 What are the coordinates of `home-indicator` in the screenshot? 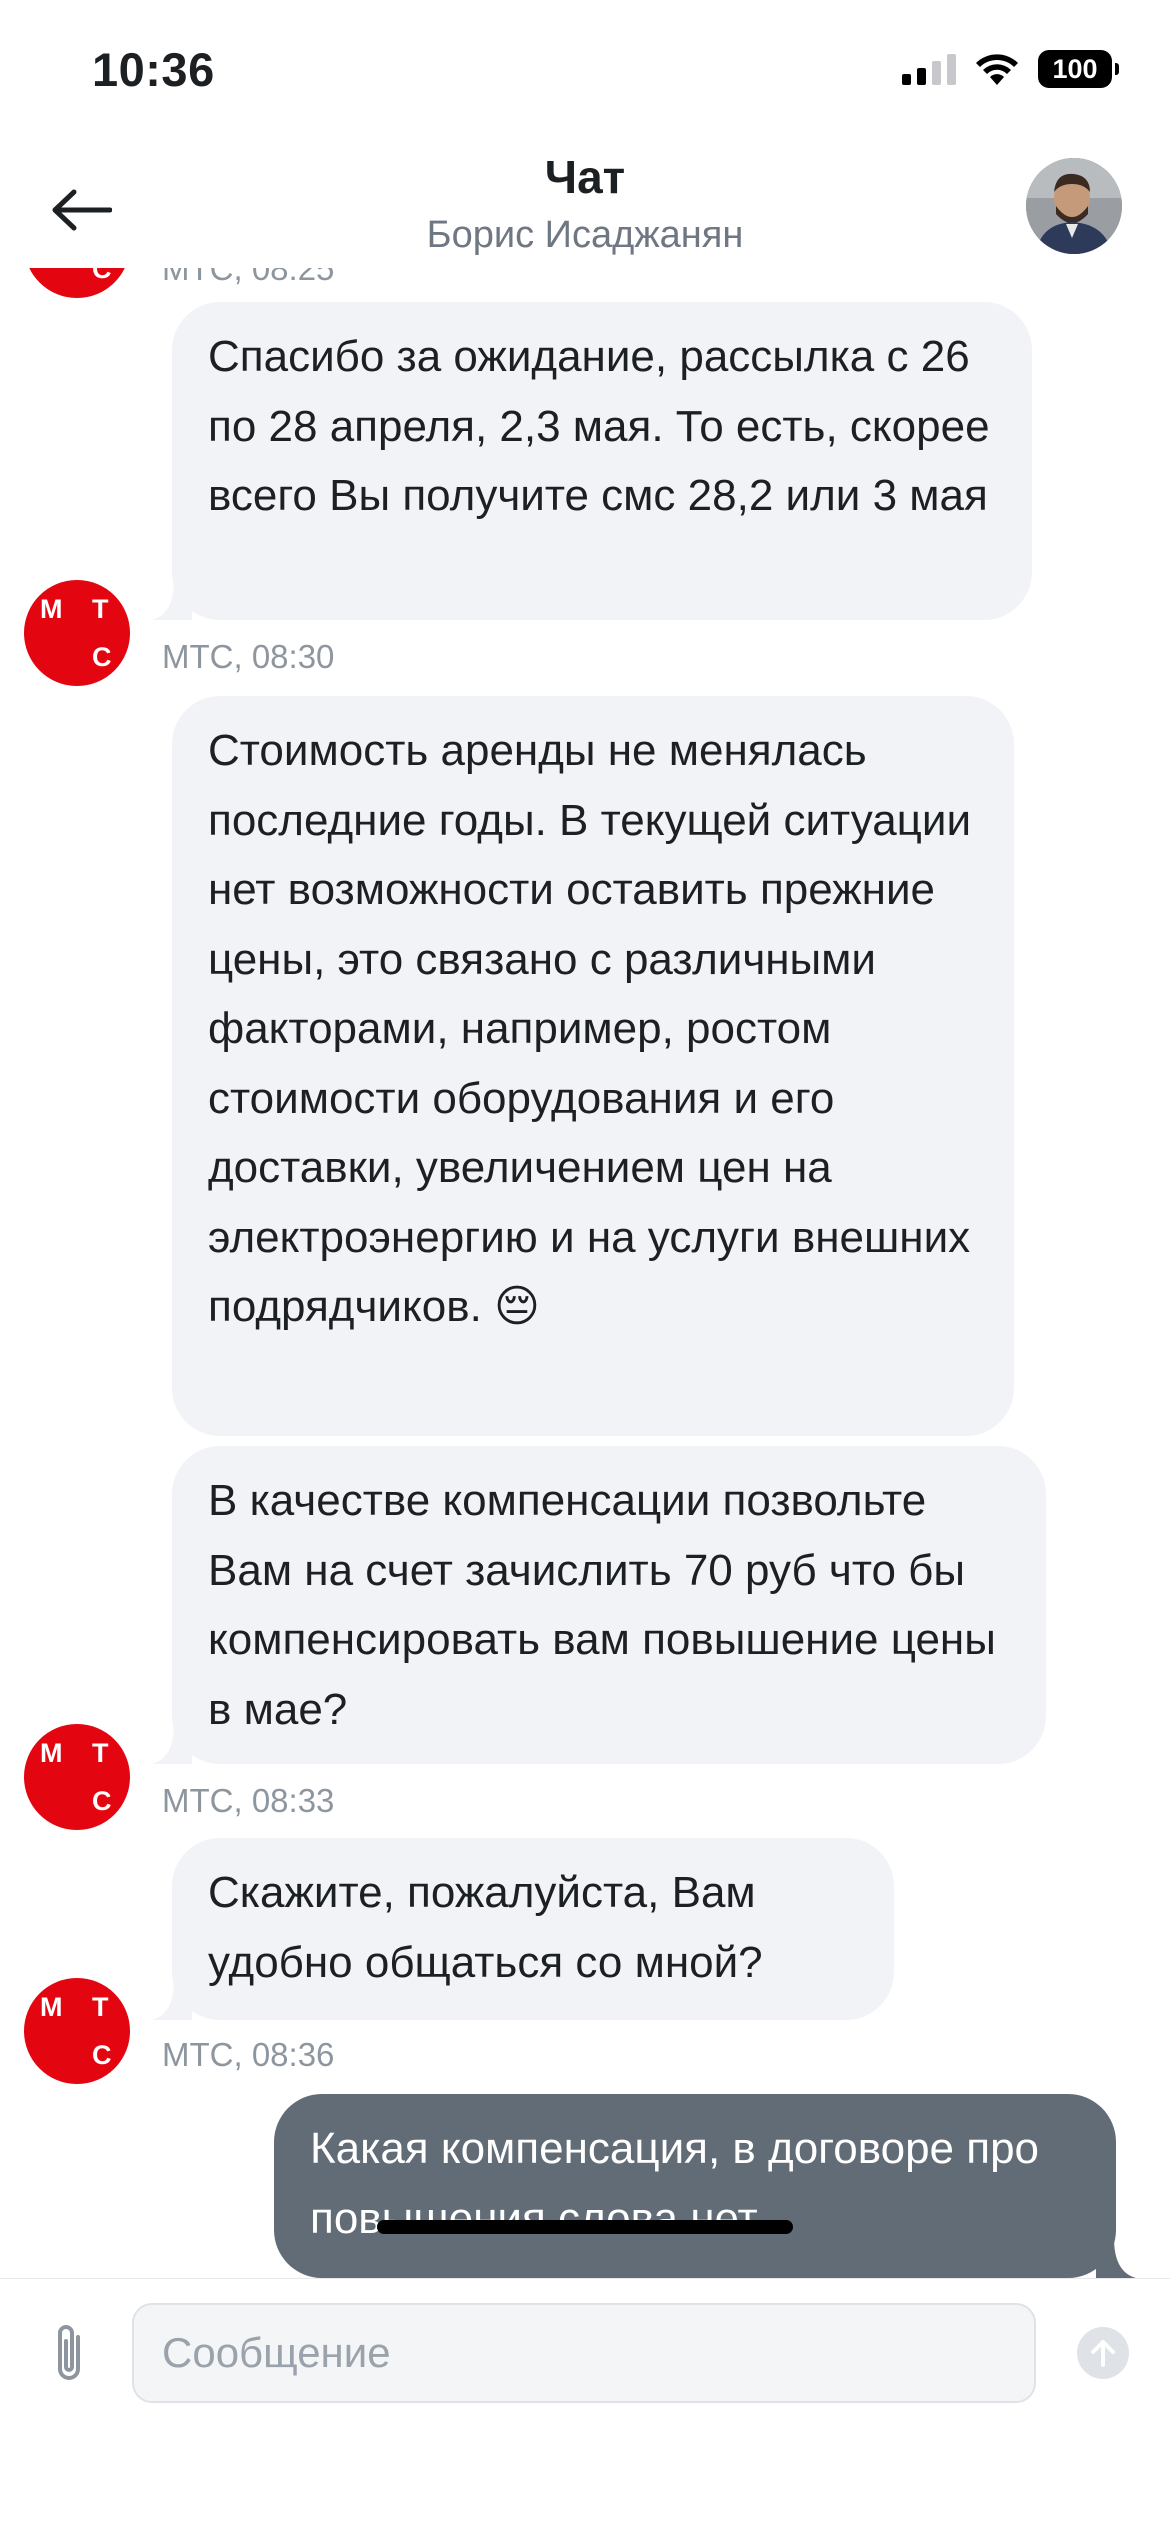 It's located at (585, 2227).